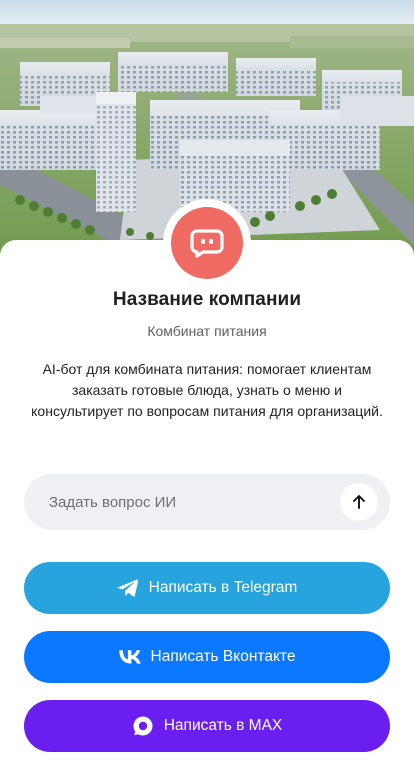 This screenshot has height=770, width=414. I want to click on max-button: Написать в MAX, so click(207, 726).